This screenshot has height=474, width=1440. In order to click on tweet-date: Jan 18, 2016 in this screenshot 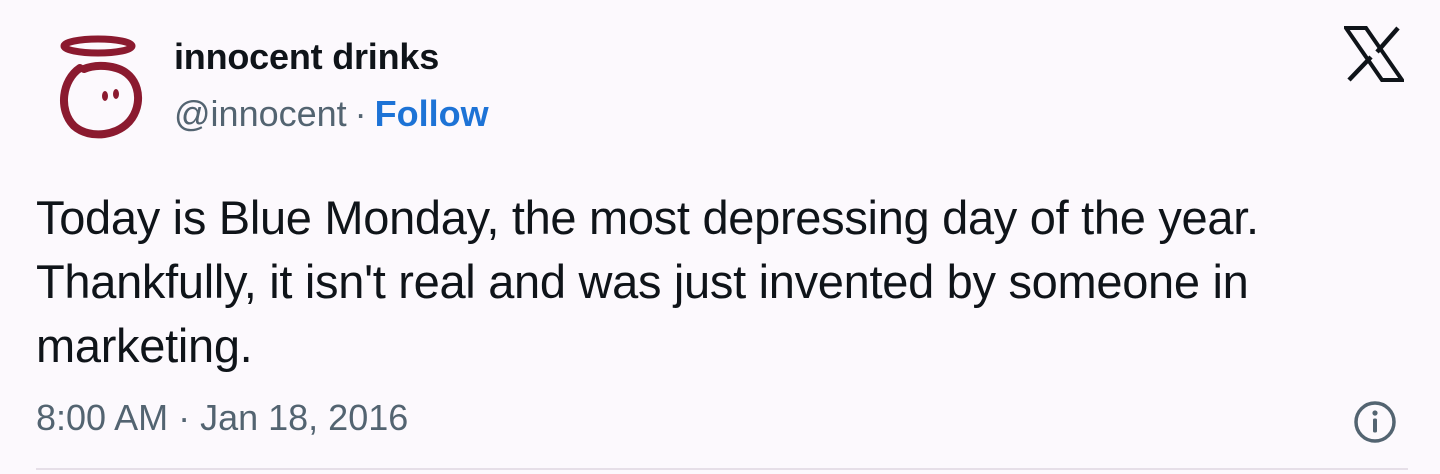, I will do `click(304, 417)`.